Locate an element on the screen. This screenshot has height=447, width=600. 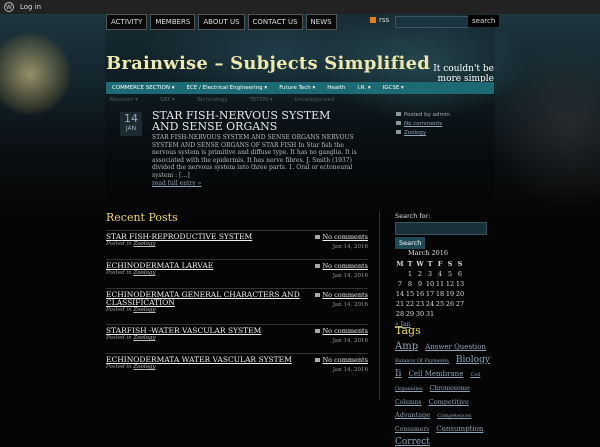
rss-icon is located at coordinates (373, 20).